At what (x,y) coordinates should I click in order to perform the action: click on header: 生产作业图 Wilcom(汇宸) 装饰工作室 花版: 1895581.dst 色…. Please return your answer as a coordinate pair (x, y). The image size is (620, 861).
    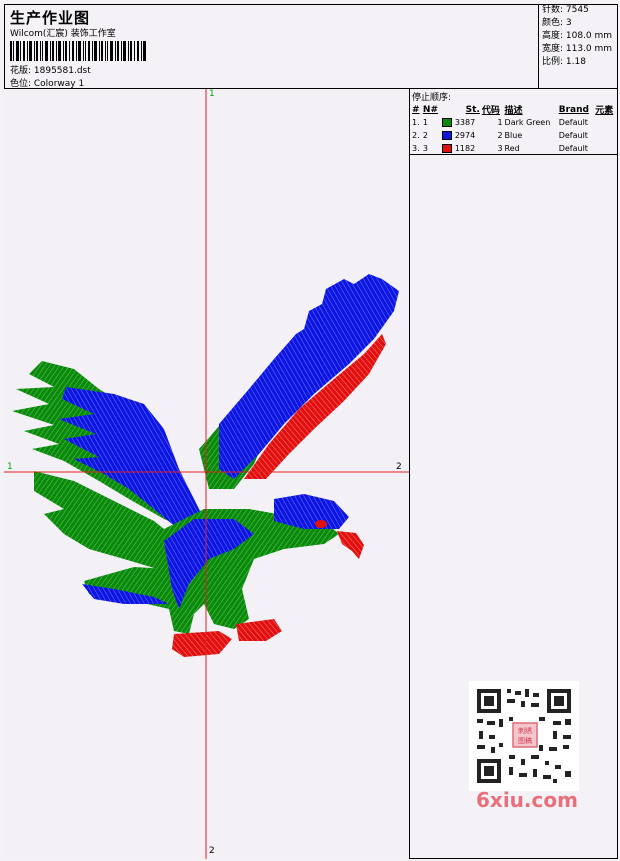
    Looking at the image, I should click on (311, 46).